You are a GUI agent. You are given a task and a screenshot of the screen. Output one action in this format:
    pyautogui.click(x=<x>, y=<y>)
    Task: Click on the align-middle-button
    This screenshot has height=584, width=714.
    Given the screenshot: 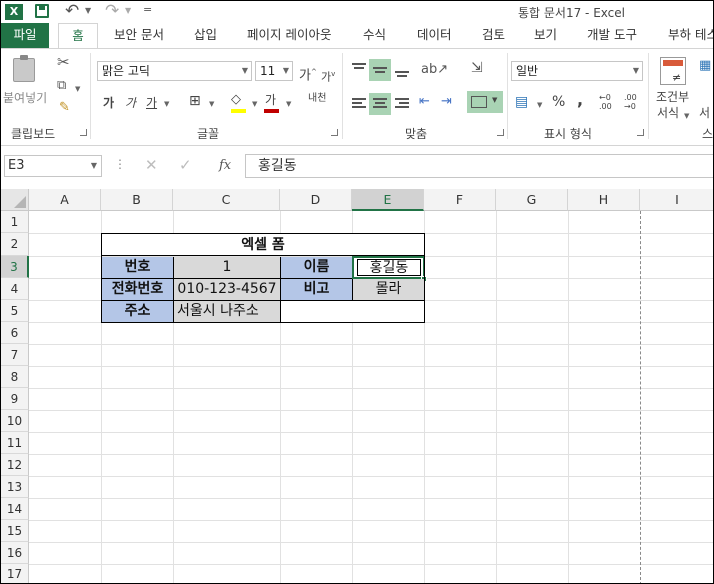 What is the action you would take?
    pyautogui.click(x=380, y=70)
    